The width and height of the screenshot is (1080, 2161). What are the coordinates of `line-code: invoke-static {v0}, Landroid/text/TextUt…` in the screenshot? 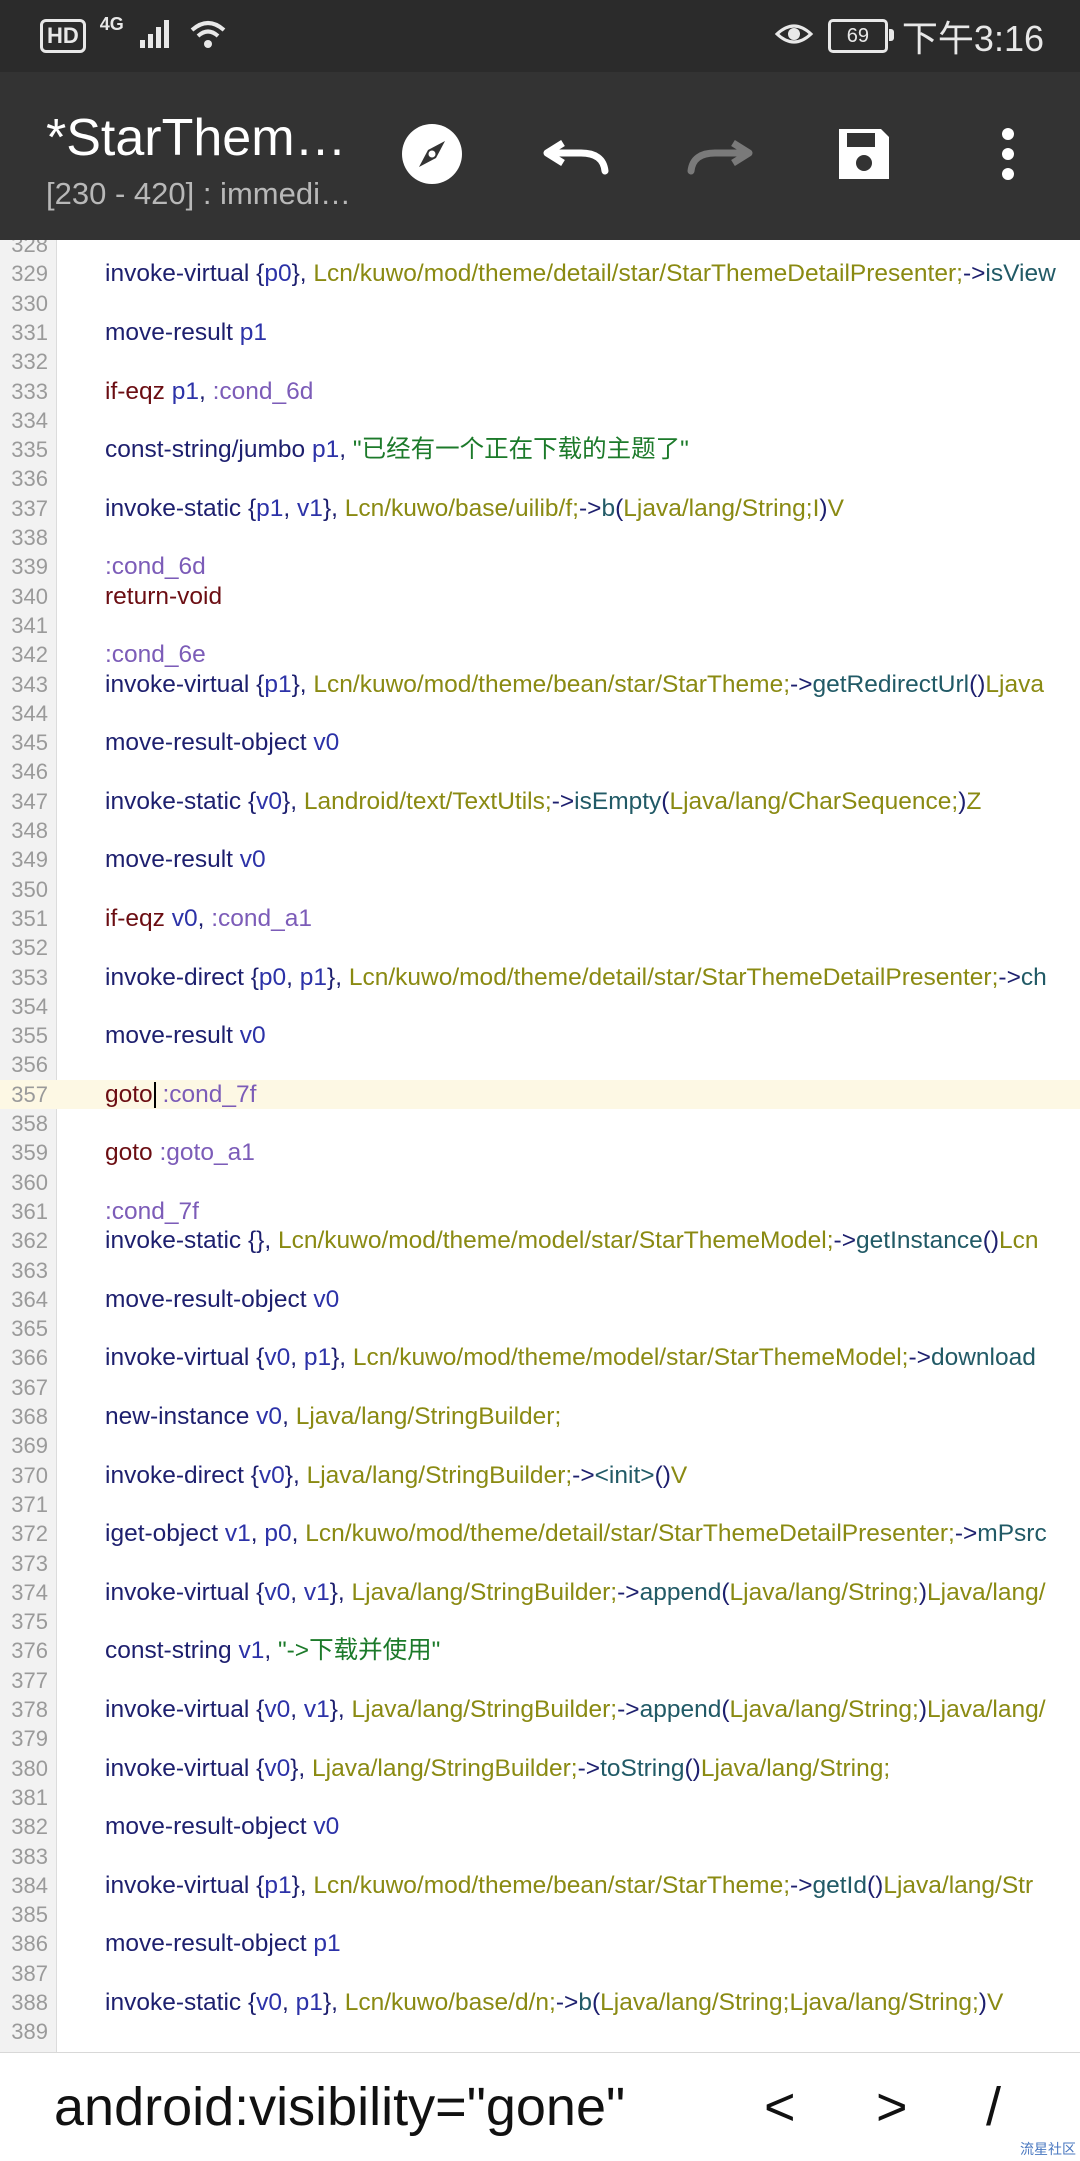 It's located at (543, 801).